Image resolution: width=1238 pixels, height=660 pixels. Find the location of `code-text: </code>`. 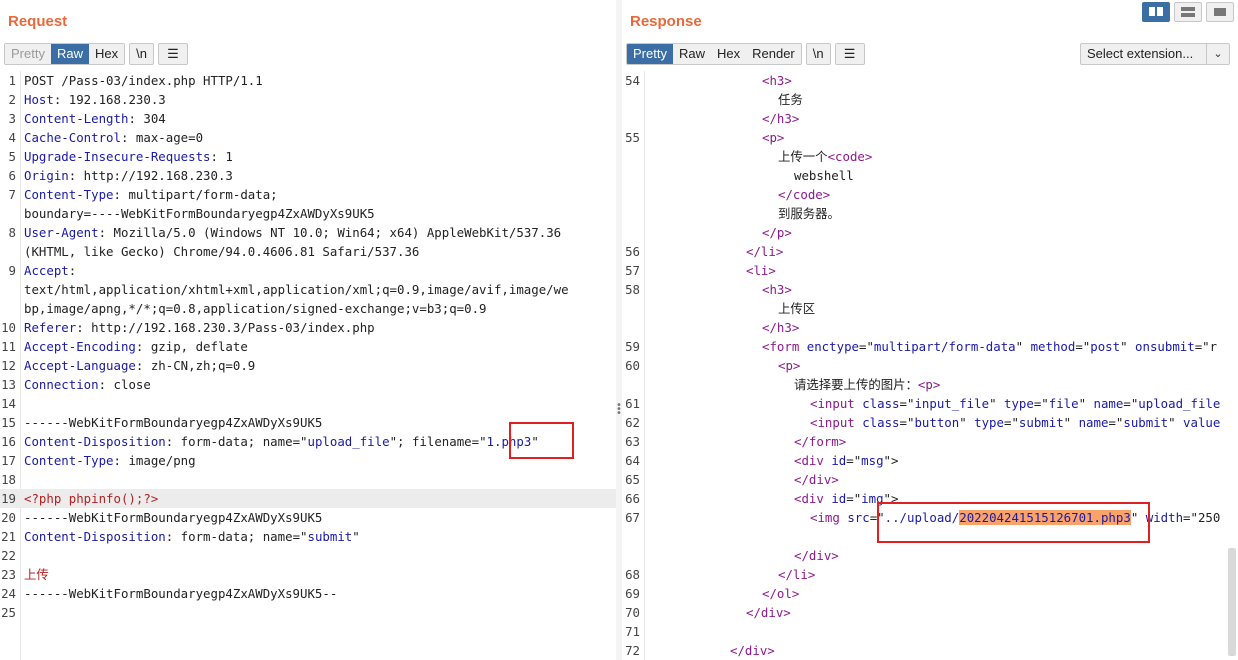

code-text: </code> is located at coordinates (740, 194).